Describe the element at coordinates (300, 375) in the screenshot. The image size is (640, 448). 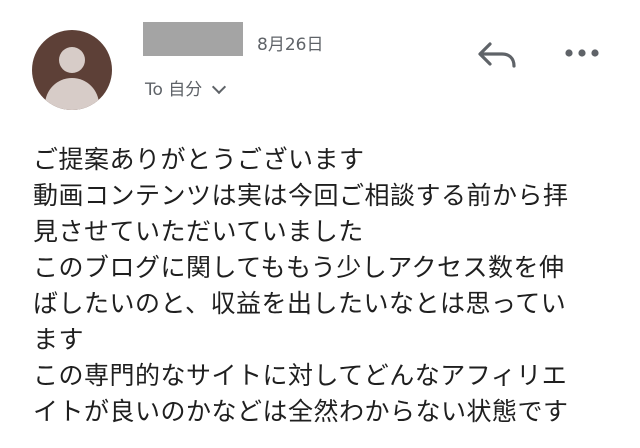
I see `body-line: この専門的なサイトに対してどんなアフィリエ` at that location.